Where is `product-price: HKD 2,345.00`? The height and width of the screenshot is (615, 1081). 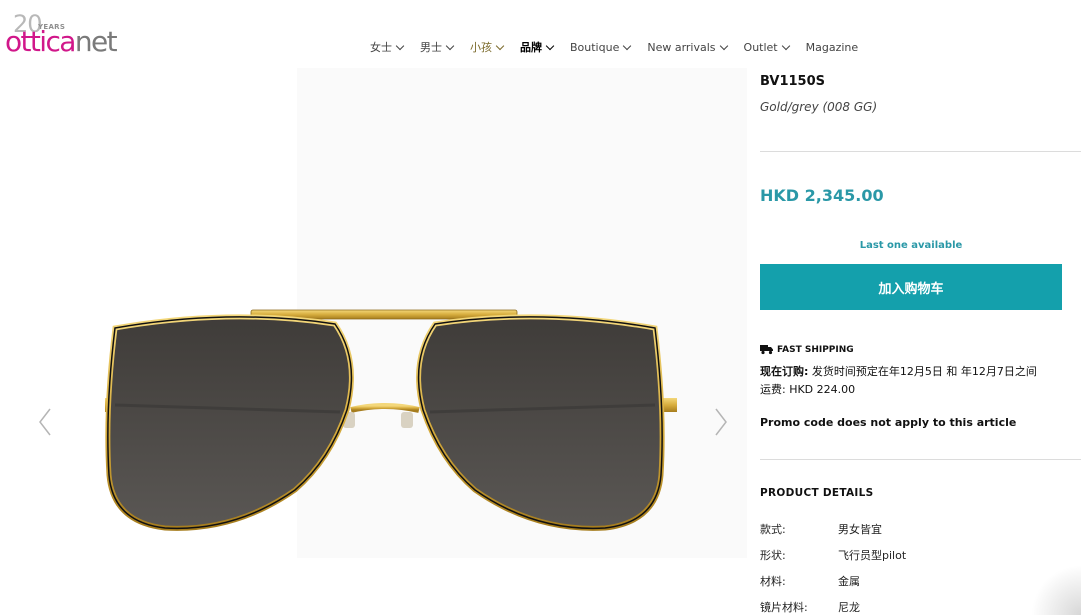 product-price: HKD 2,345.00 is located at coordinates (822, 195).